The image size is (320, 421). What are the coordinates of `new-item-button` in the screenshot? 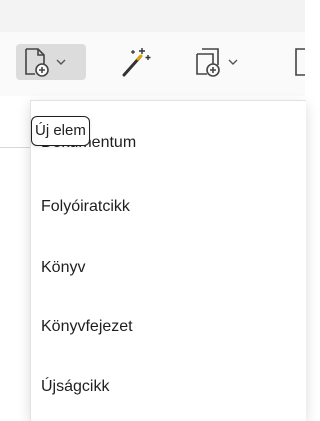 It's located at (51, 62).